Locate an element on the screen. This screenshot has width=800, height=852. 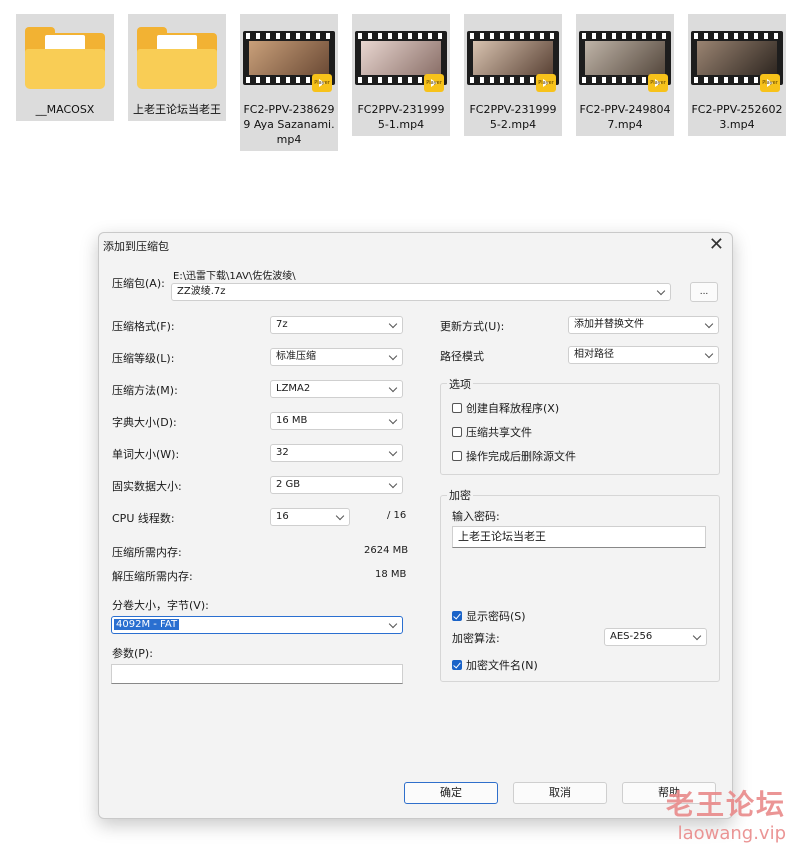
dictionary-select: 16 MB is located at coordinates (336, 421).